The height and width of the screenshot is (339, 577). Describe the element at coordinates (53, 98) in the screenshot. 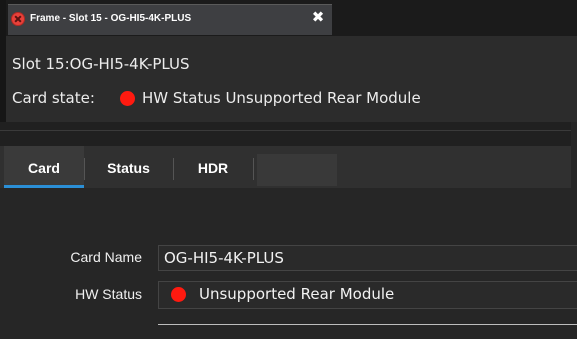

I see `card-state-label: Card state:` at that location.